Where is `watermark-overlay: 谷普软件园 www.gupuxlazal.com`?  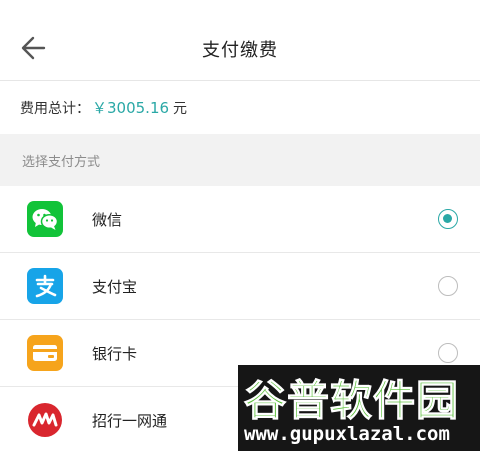 watermark-overlay: 谷普软件园 www.gupuxlazal.com is located at coordinates (359, 408).